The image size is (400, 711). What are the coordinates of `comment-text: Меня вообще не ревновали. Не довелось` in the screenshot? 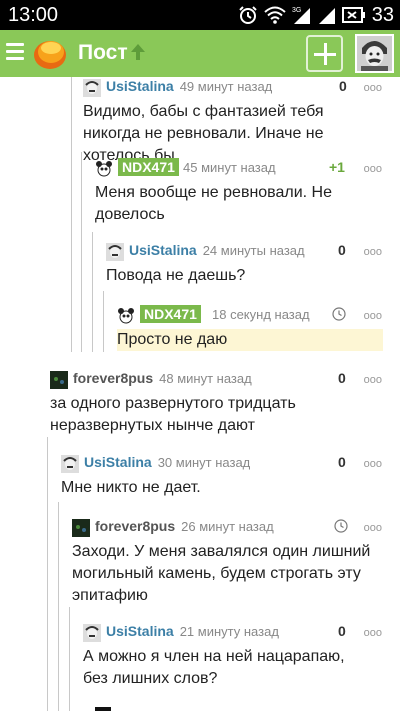 It's located at (214, 203).